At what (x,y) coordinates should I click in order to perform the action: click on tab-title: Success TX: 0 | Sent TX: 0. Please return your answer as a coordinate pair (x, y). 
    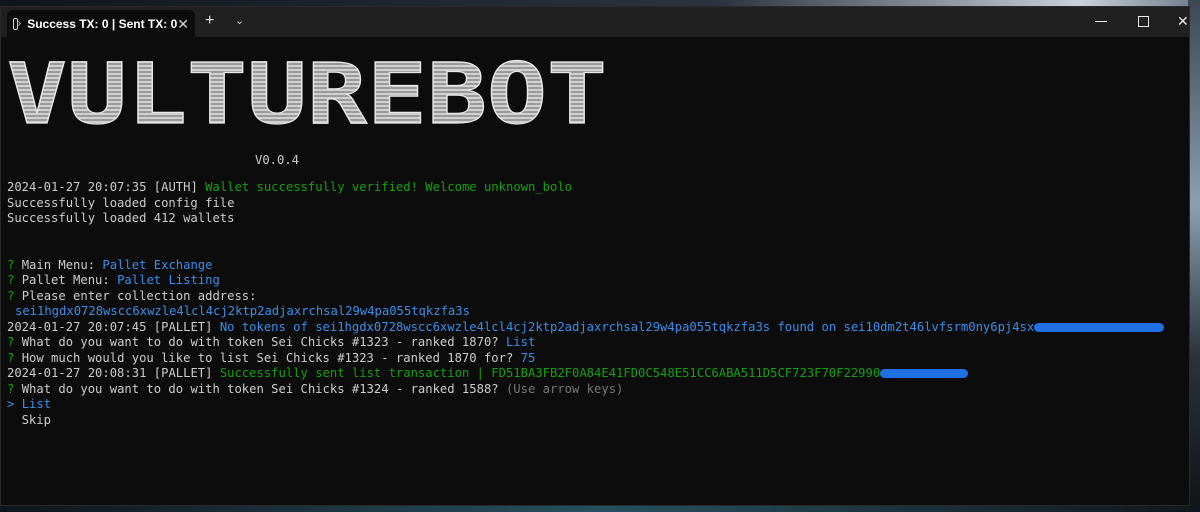
    Looking at the image, I should click on (102, 23).